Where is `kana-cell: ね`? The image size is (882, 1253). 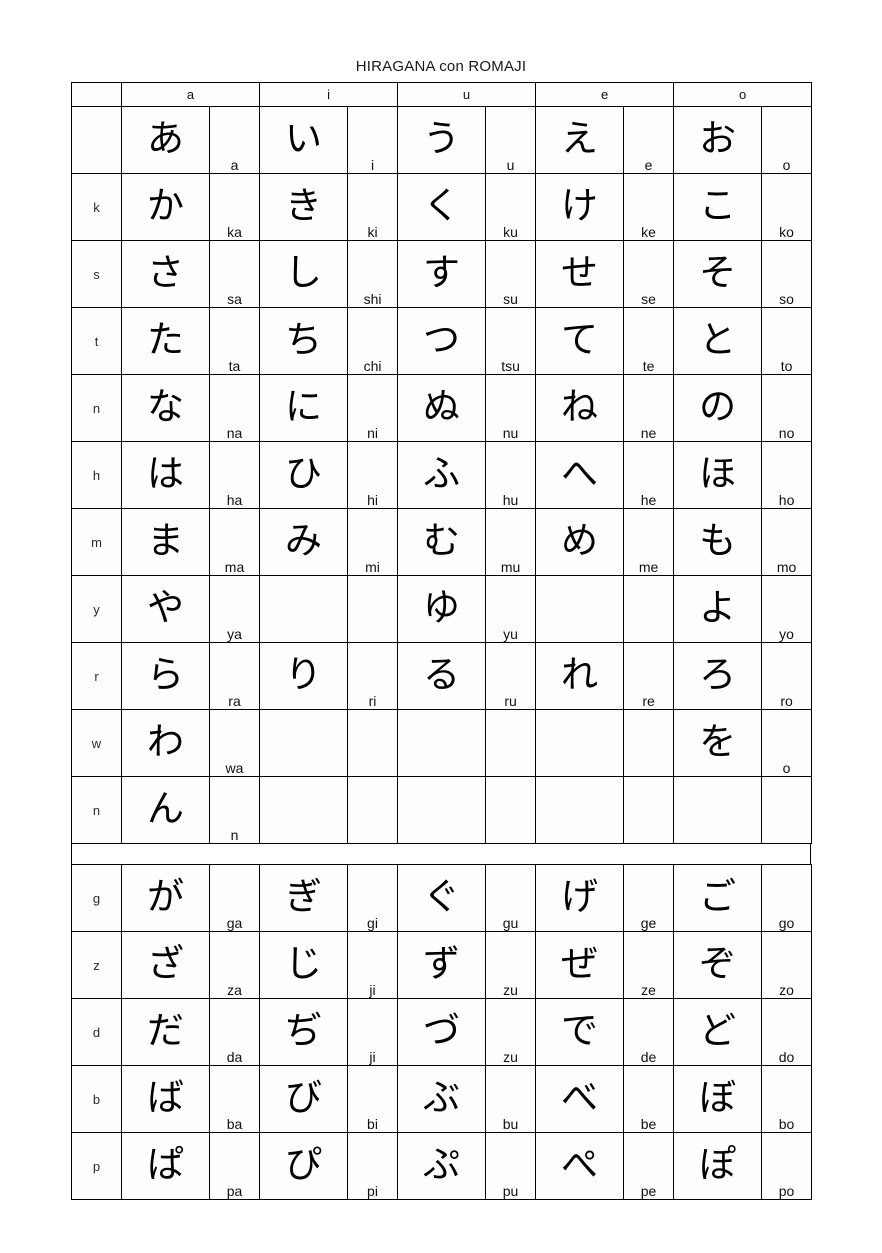
kana-cell: ね is located at coordinates (580, 408).